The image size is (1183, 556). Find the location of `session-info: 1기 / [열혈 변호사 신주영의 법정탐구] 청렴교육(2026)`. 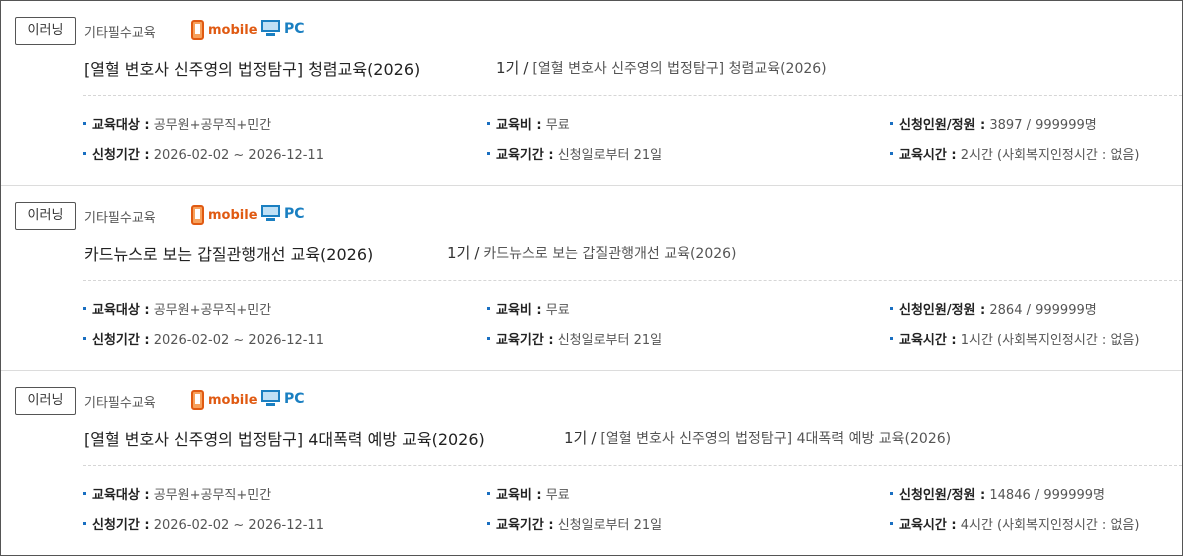

session-info: 1기 / [열혈 변호사 신주영의 법정탐구] 청렴교육(2026) is located at coordinates (661, 67).